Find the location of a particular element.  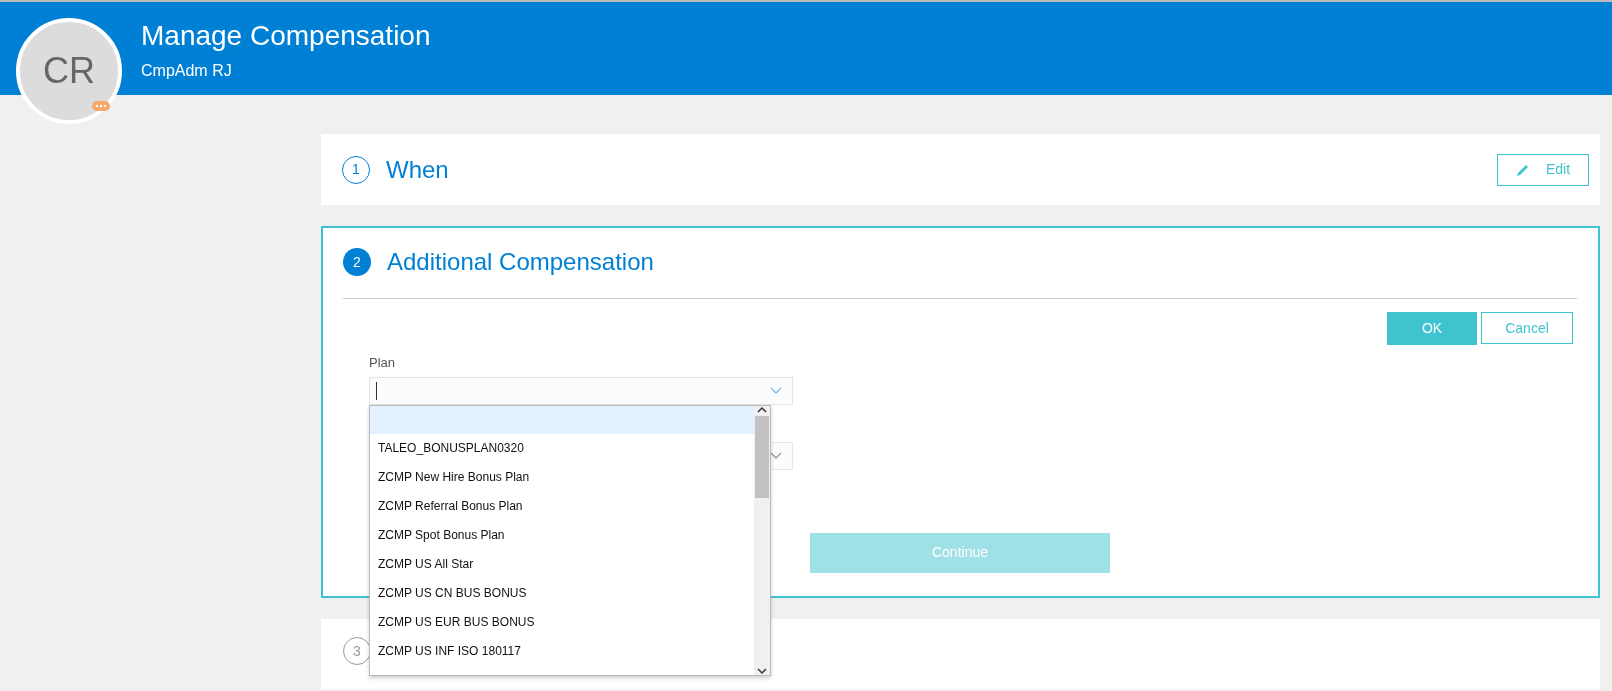

scroll-down-icon is located at coordinates (762, 670).